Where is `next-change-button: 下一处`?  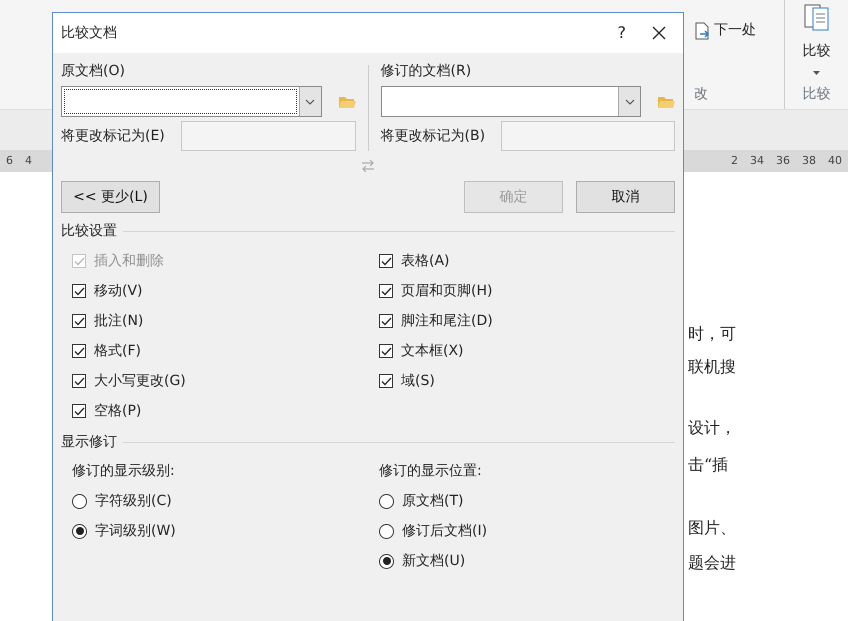
next-change-button: 下一处 is located at coordinates (735, 30).